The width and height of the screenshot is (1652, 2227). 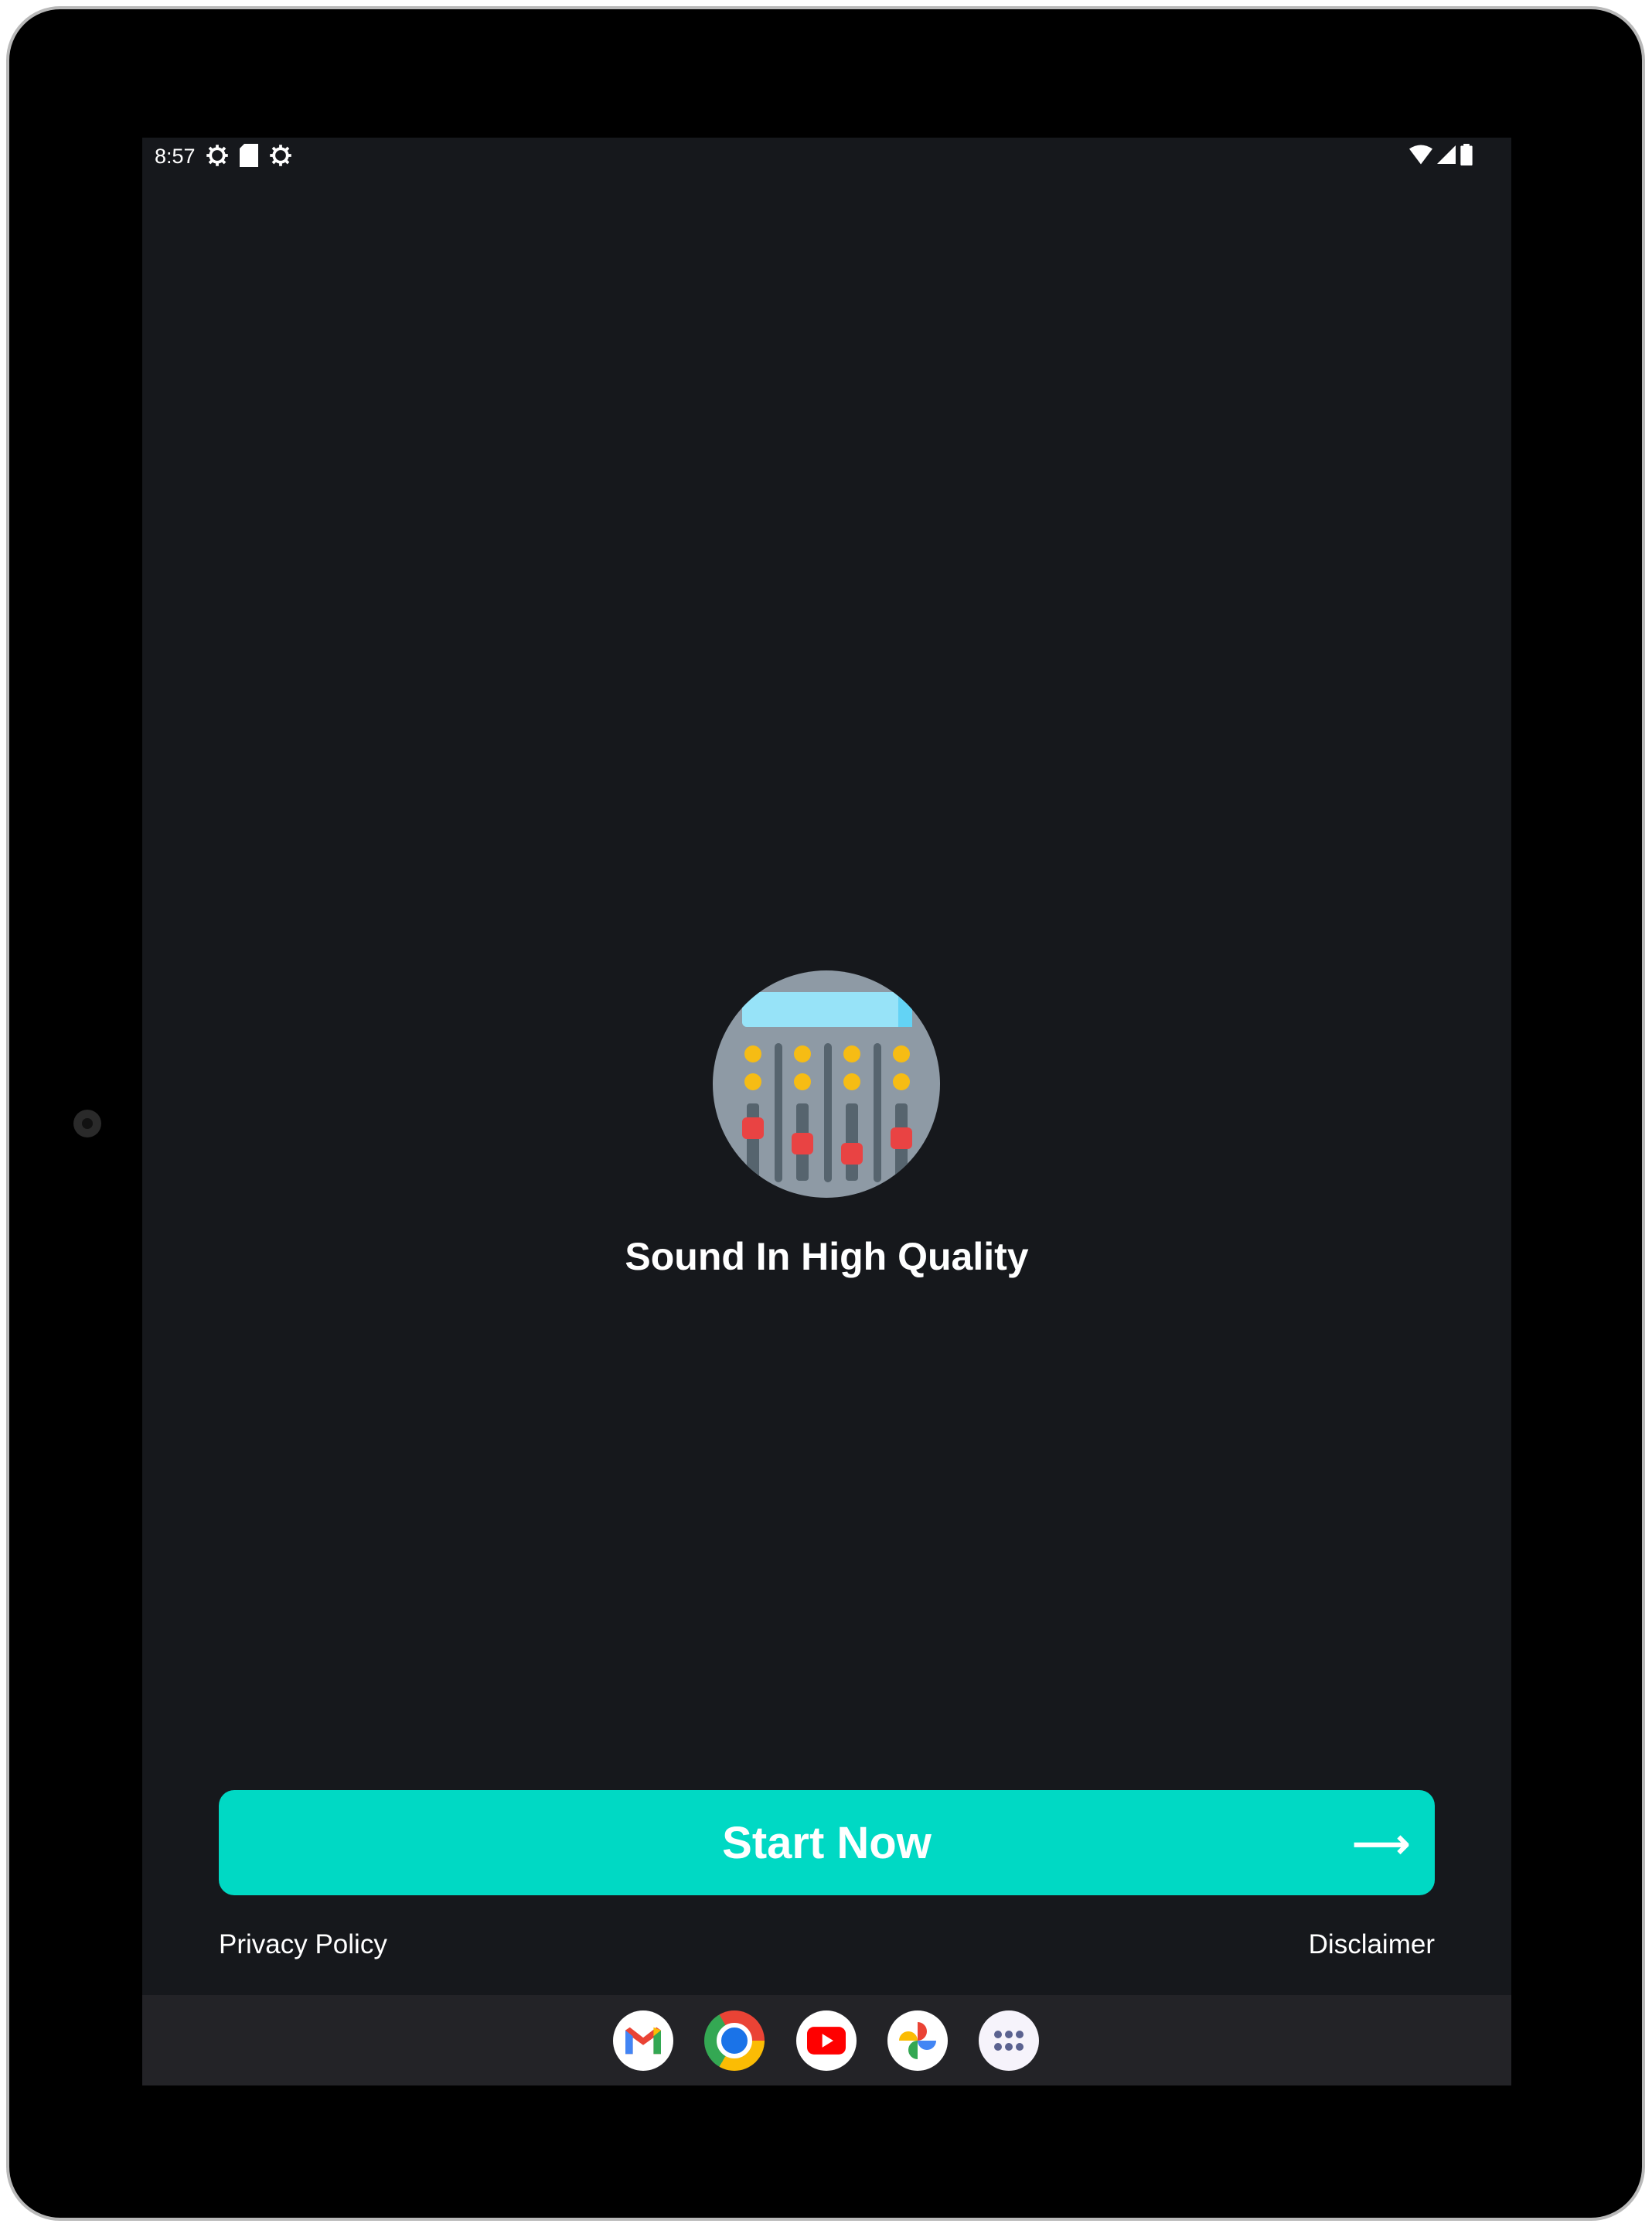 What do you see at coordinates (1420, 155) in the screenshot?
I see `wifi-icon` at bounding box center [1420, 155].